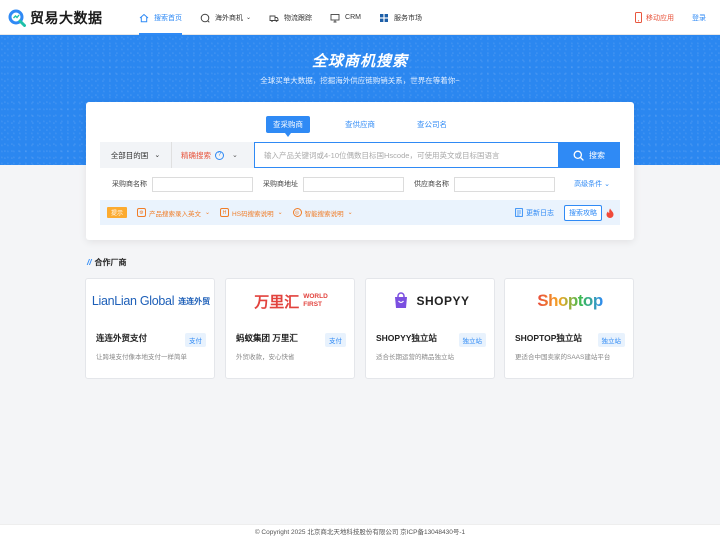  I want to click on nav-item-logistics: 物流跟踪, so click(290, 17).